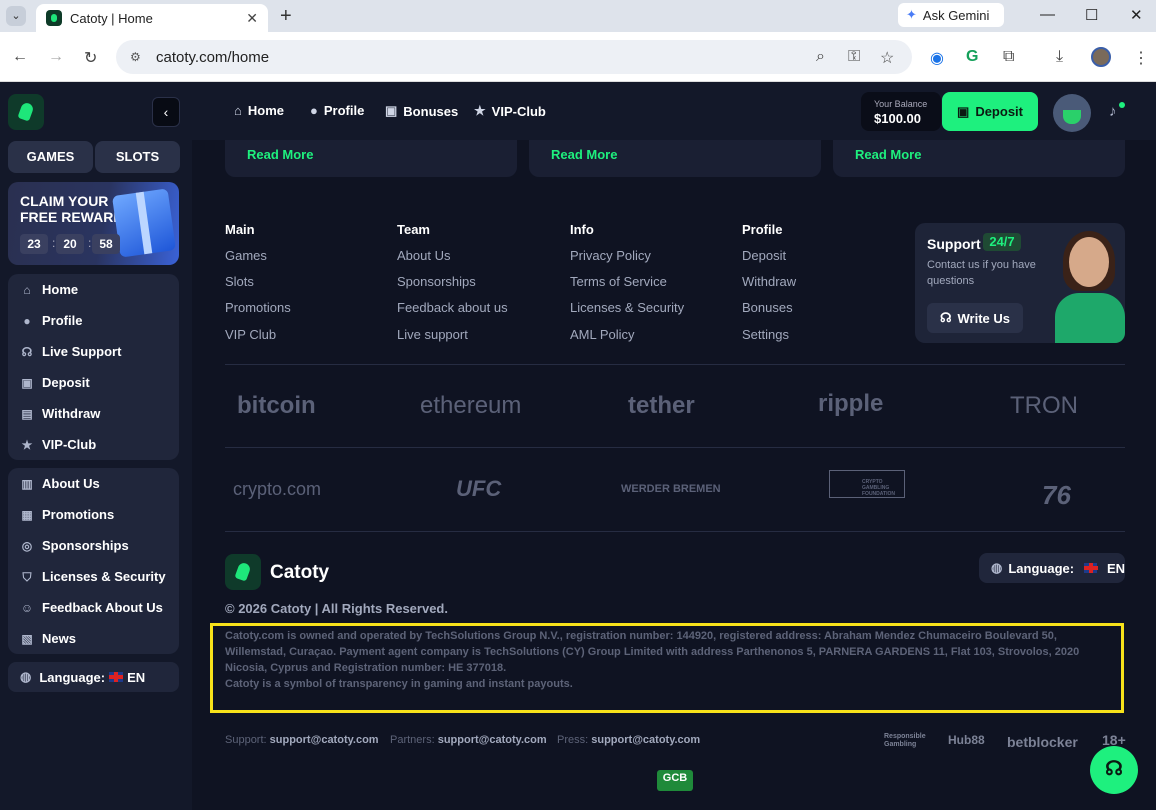  Describe the element at coordinates (56, 57) in the screenshot. I see `forward-icon: →` at that location.